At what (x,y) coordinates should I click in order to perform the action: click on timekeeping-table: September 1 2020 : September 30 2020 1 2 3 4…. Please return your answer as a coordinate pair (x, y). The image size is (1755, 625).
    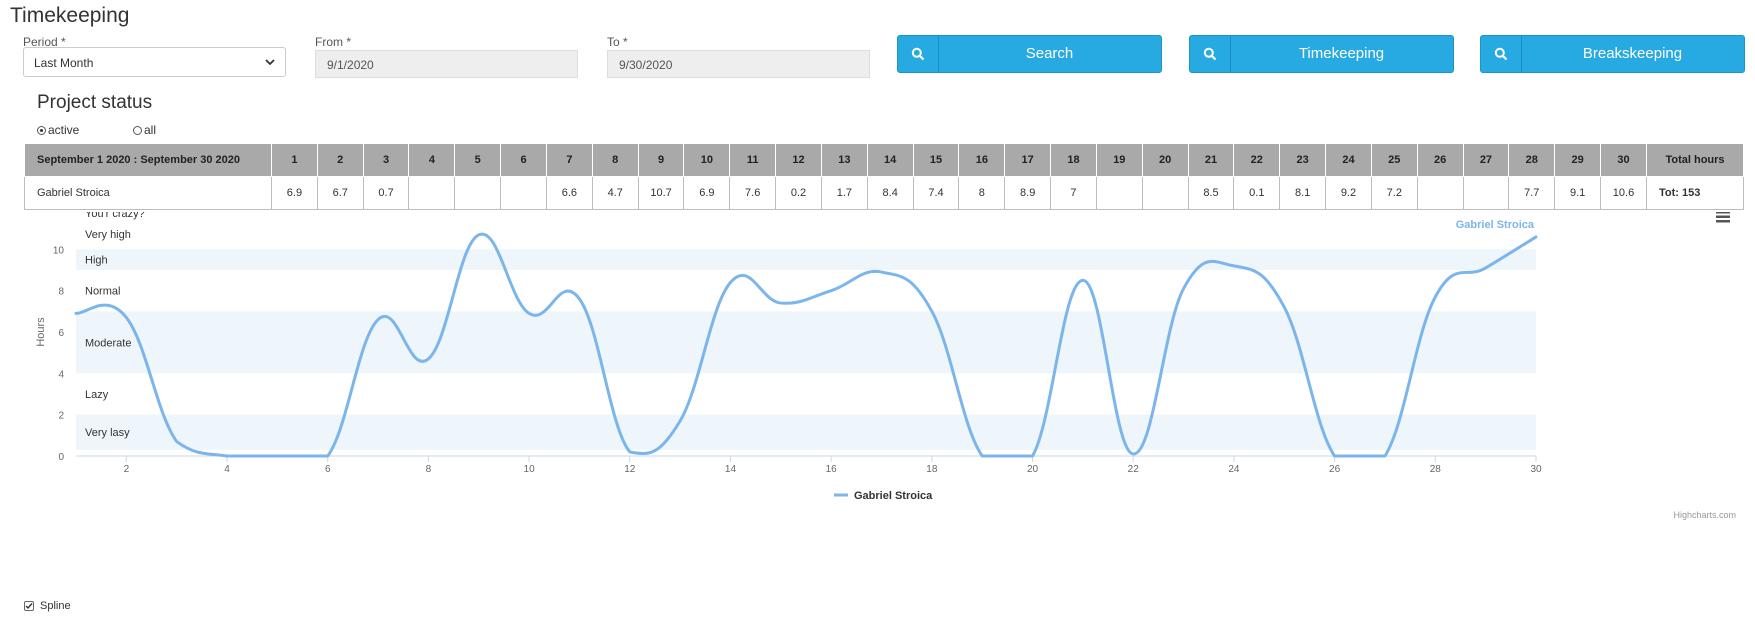
    Looking at the image, I should click on (884, 176).